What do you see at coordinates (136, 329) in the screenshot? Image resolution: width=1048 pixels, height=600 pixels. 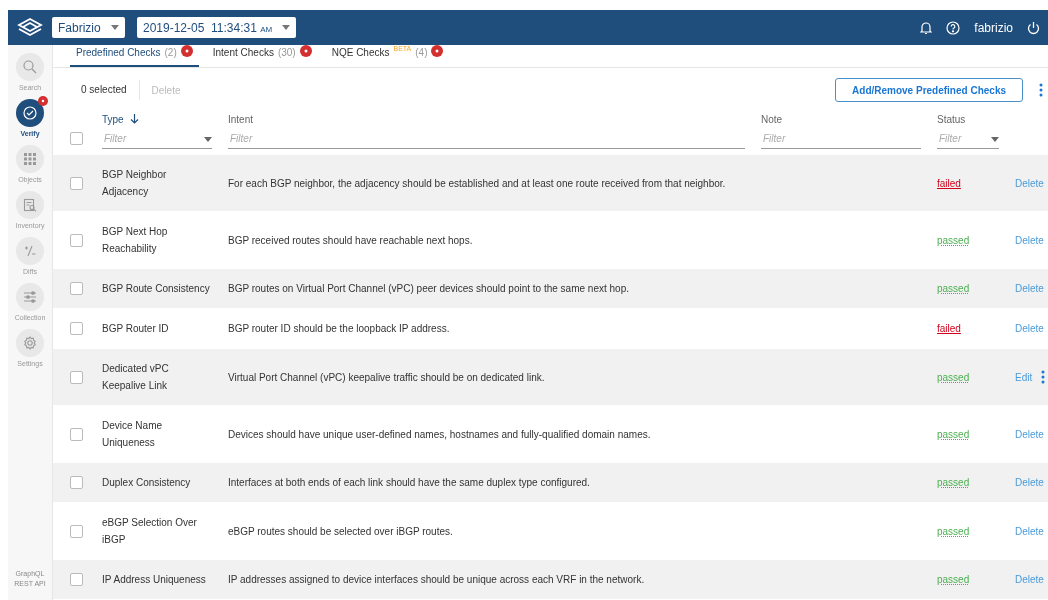 I see `check-type: BGP Router ID` at bounding box center [136, 329].